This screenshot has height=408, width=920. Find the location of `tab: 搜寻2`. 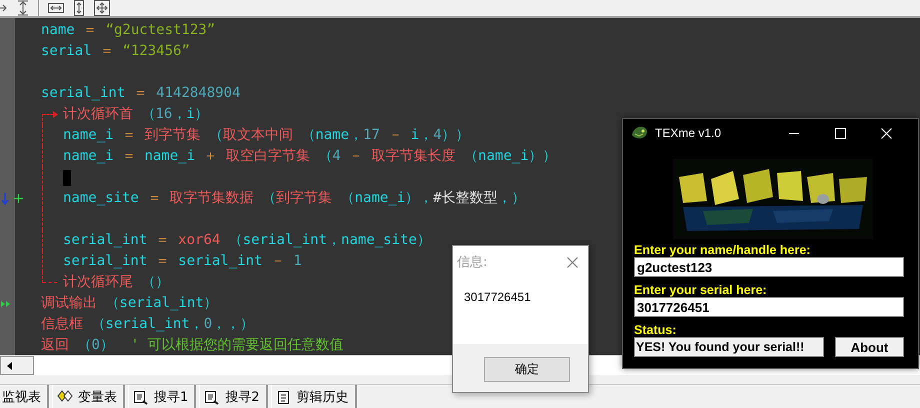

tab: 搜寻2 is located at coordinates (233, 396).